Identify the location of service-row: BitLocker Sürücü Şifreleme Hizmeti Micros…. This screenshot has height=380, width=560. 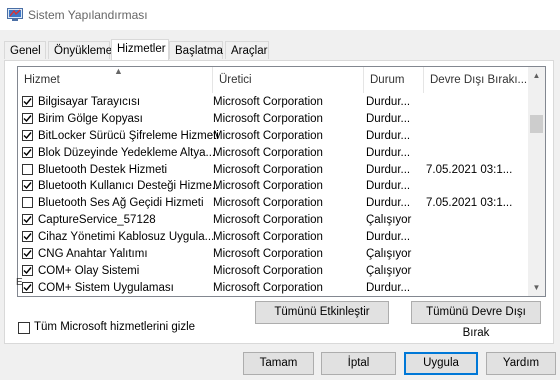
(273, 136).